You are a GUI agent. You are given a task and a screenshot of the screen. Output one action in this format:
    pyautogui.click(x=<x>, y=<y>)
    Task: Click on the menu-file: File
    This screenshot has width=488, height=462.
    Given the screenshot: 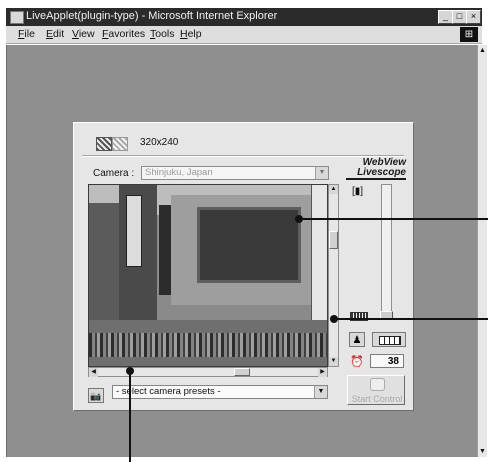 What is the action you would take?
    pyautogui.click(x=26, y=34)
    